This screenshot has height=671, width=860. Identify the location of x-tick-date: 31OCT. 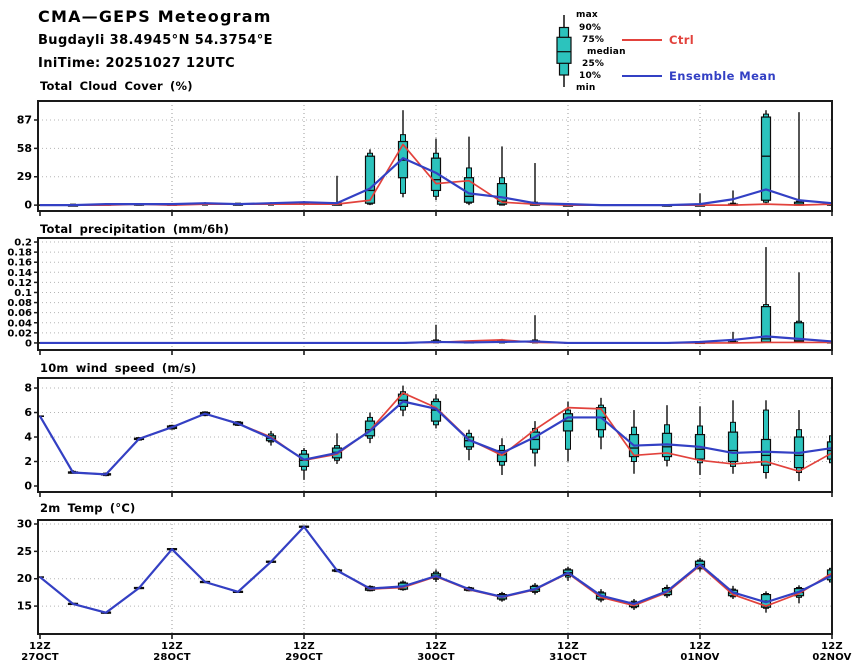
(568, 657).